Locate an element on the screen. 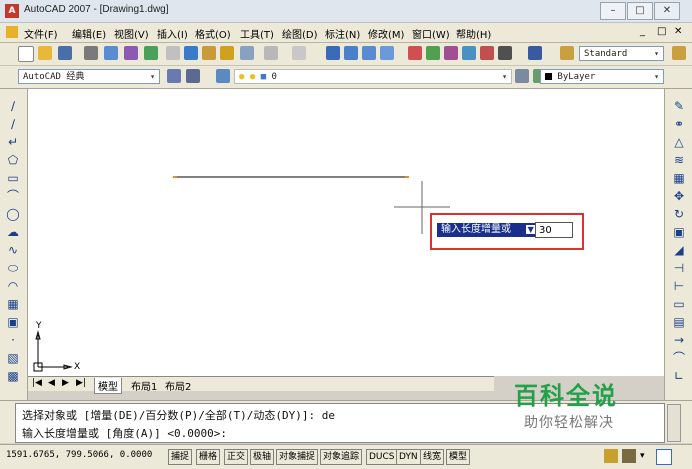  spline-icon: ∿ is located at coordinates (13, 250).